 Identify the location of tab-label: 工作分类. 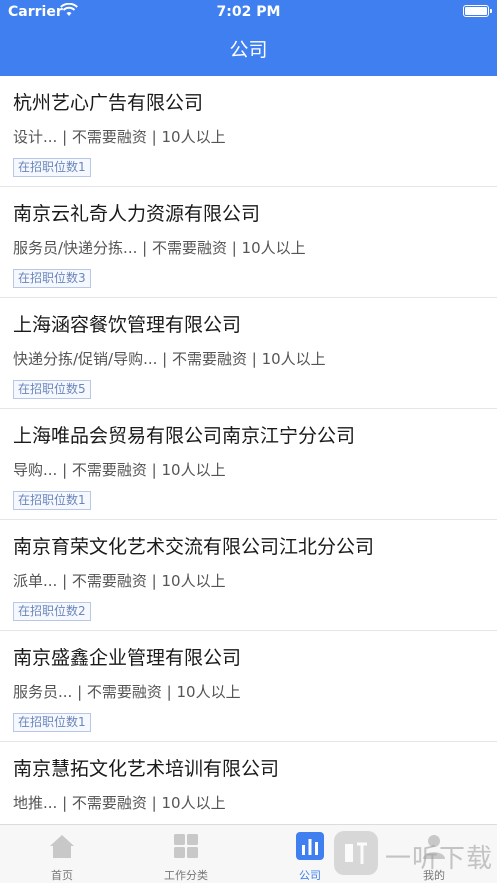
(186, 875).